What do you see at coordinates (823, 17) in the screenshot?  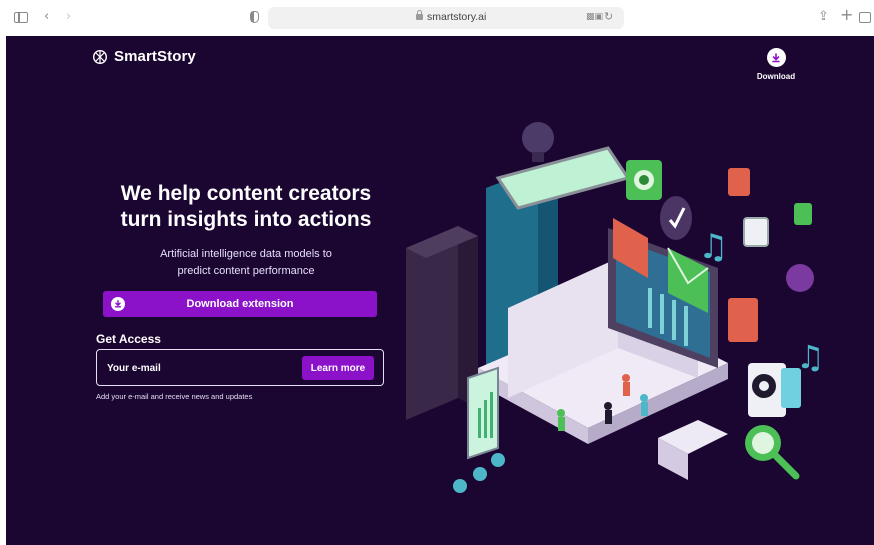 I see `share-icon: ⇪` at bounding box center [823, 17].